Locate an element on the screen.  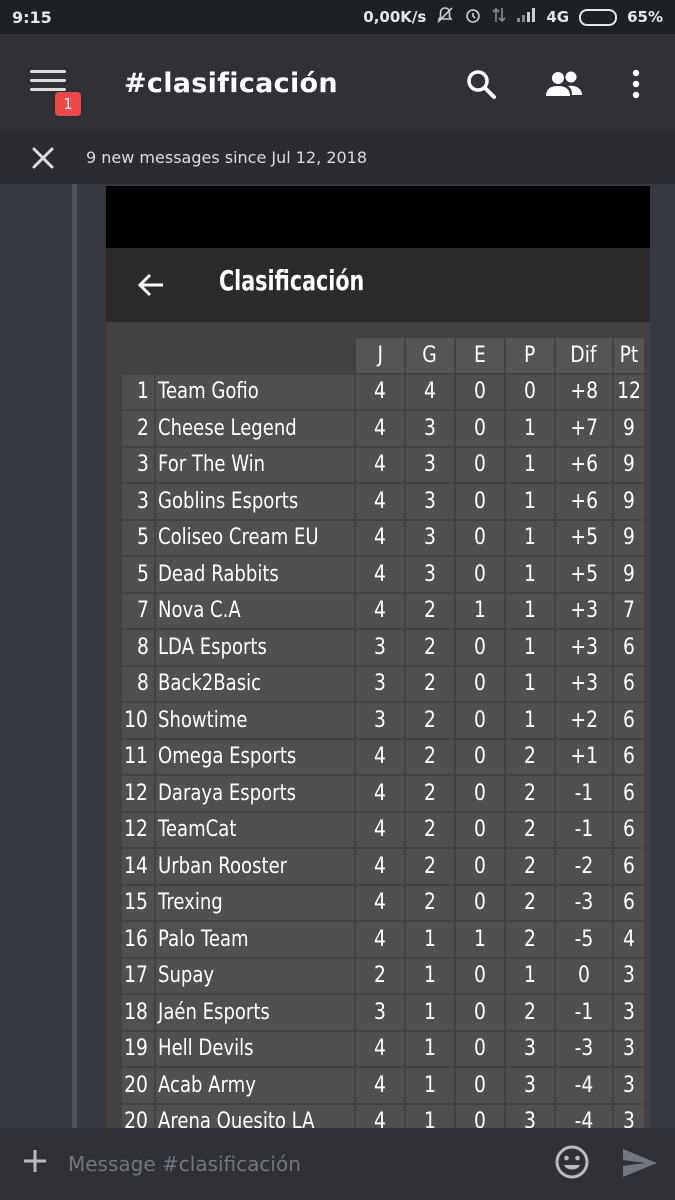
stat-cell-dif: +7 is located at coordinates (583, 428).